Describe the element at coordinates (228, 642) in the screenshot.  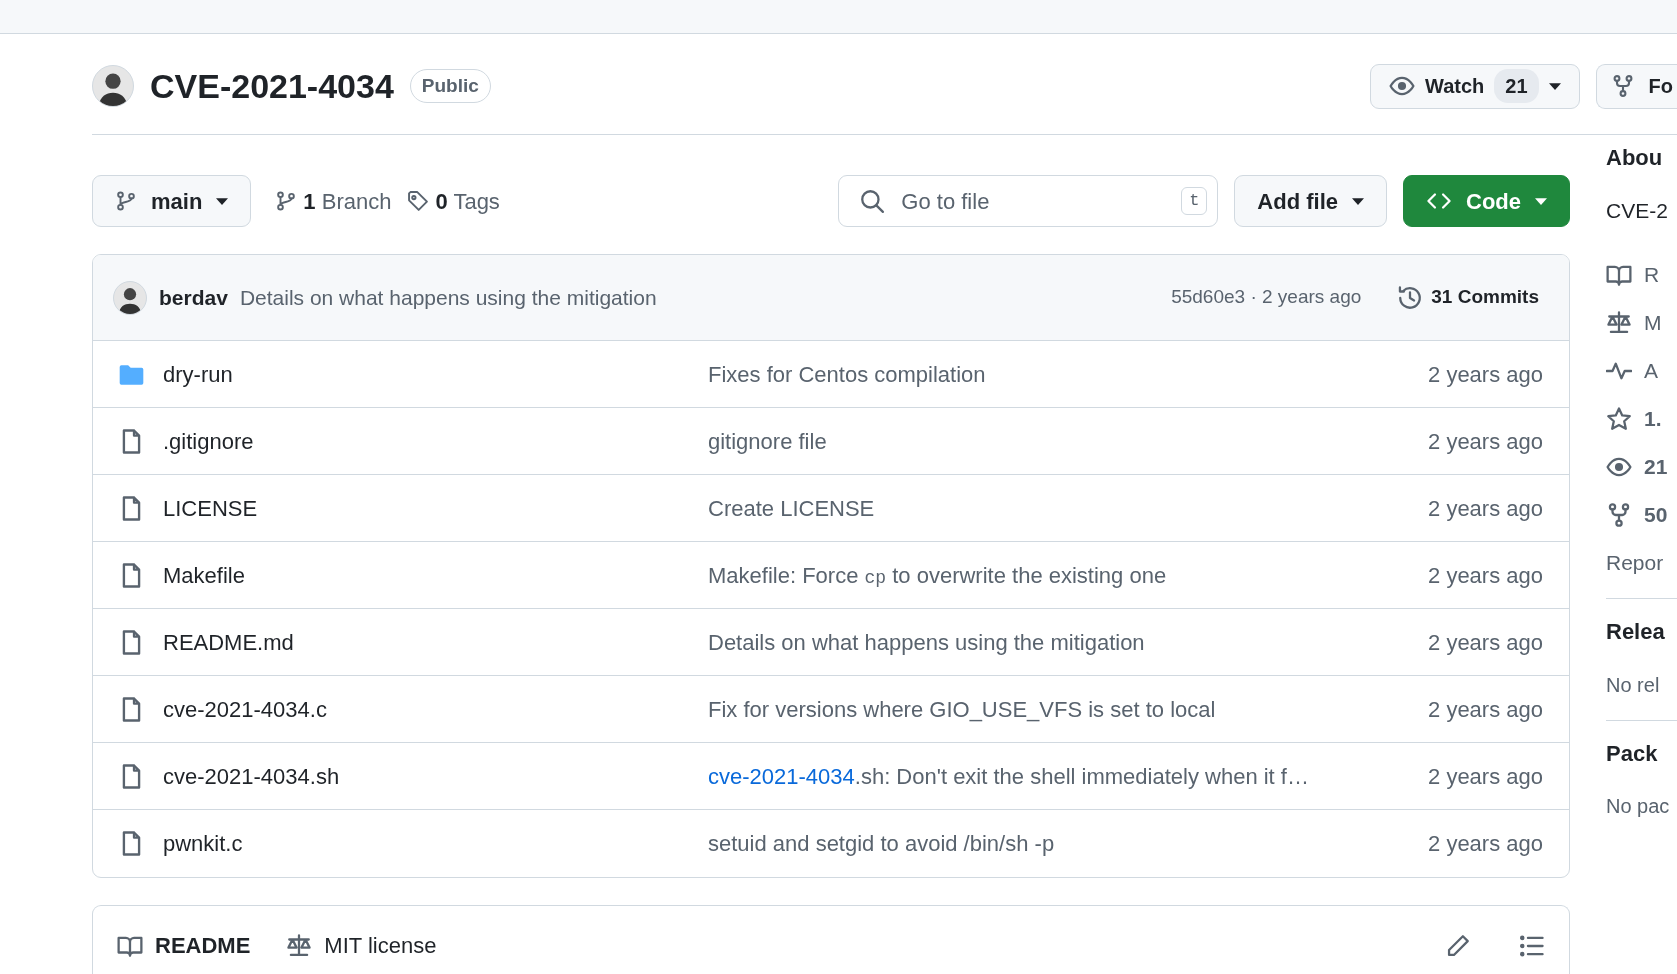
I see `file-name: README.md` at that location.